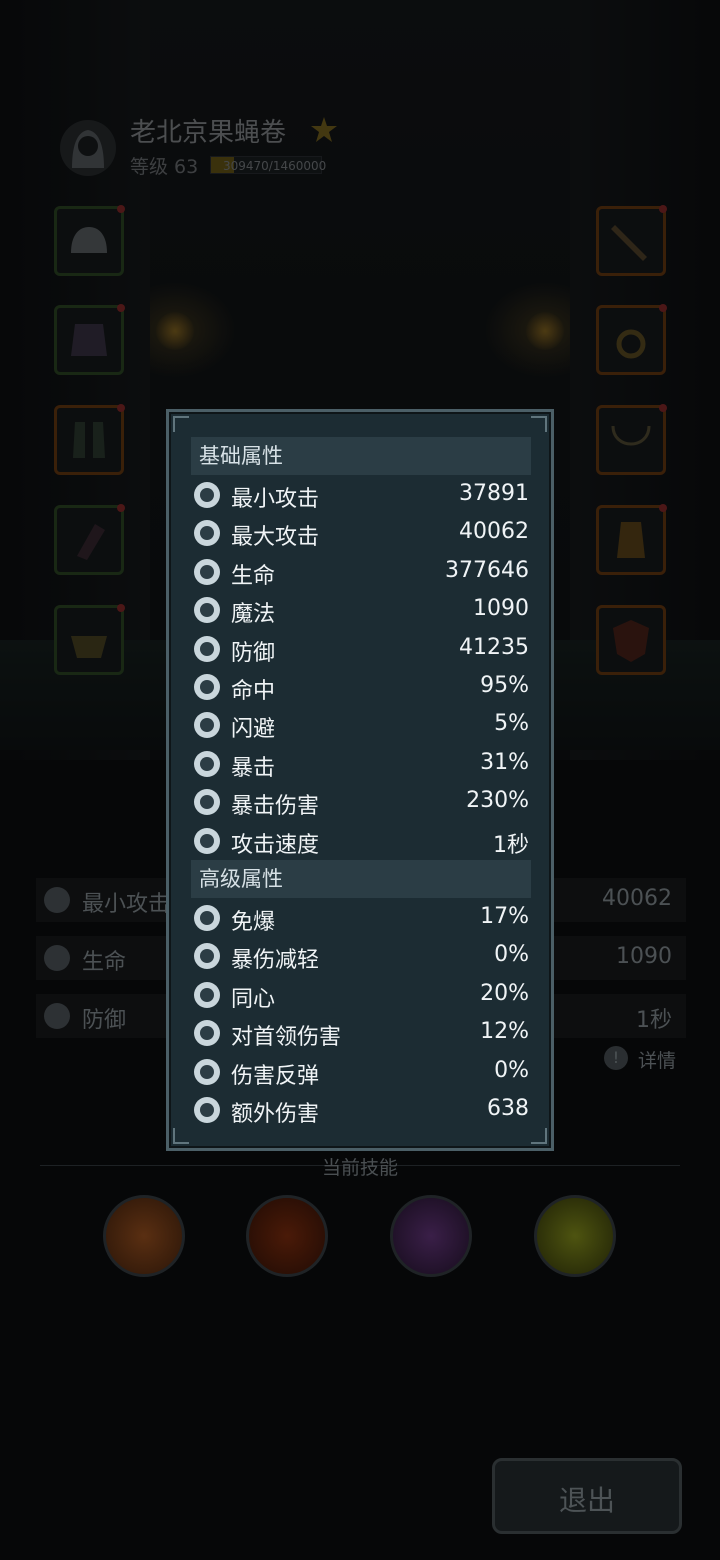 The image size is (720, 1560). What do you see at coordinates (361, 1110) in the screenshot?
I see `stat-row: 额外伤害 638` at bounding box center [361, 1110].